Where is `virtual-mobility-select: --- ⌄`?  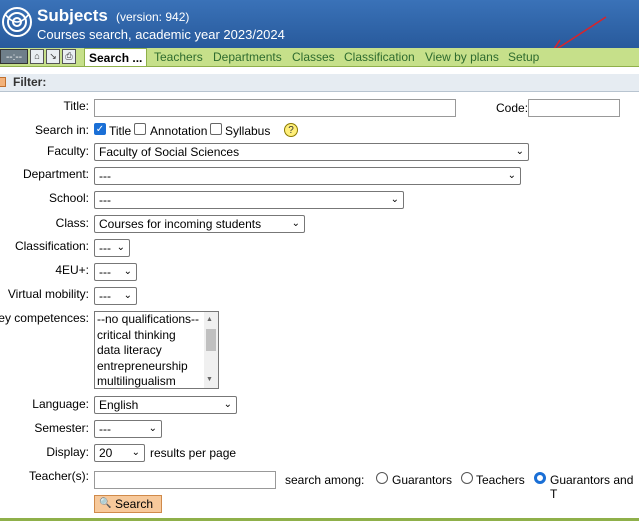
virtual-mobility-select: --- ⌄ is located at coordinates (115, 296).